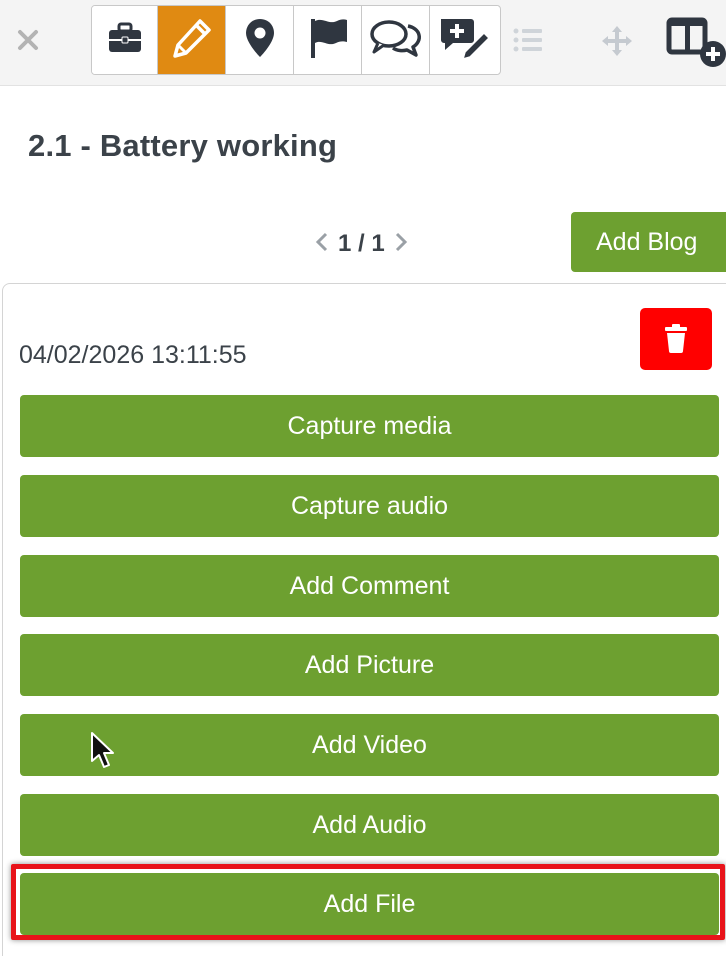  I want to click on add-video-button: Add Video, so click(369, 745).